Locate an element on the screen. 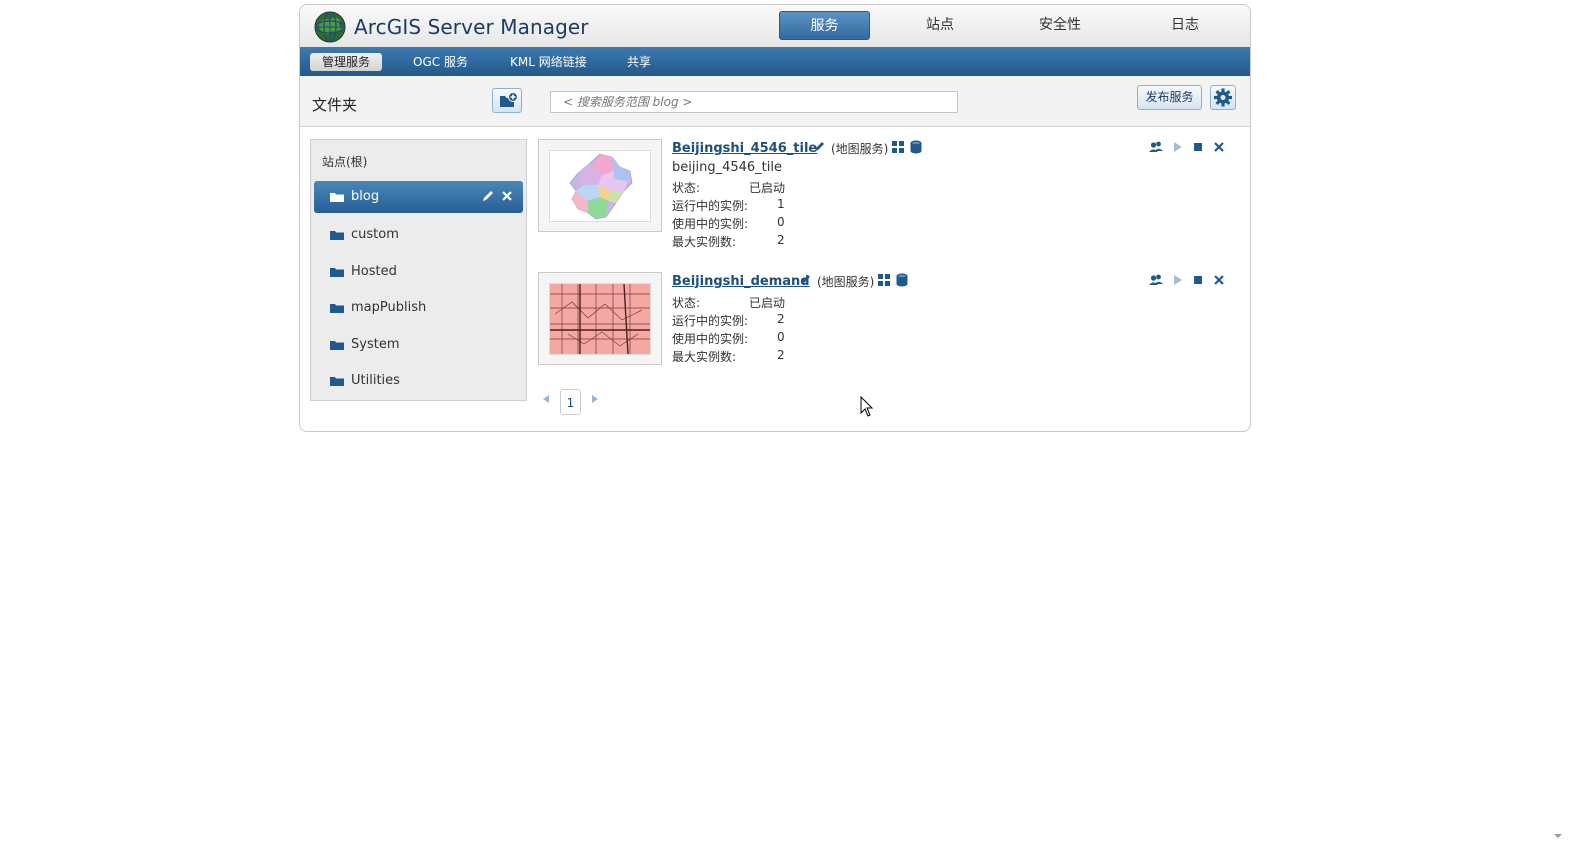 This screenshot has height=850, width=1583. folder-item-hosted: Hosted is located at coordinates (418, 272).